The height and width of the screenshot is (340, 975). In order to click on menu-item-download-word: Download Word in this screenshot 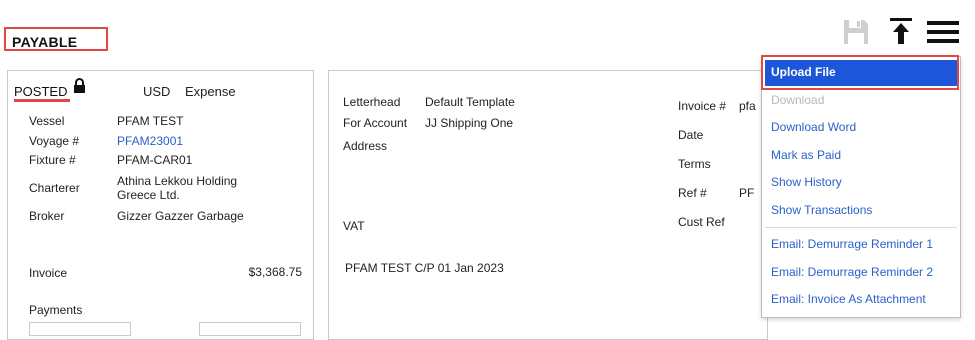, I will do `click(813, 127)`.